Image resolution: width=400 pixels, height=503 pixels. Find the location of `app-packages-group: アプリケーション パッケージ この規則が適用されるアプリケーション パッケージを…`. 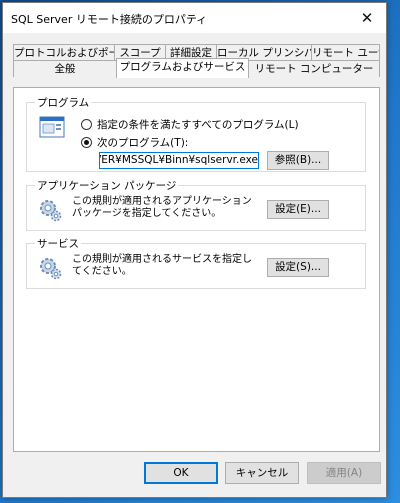

app-packages-group: アプリケーション パッケージ この規則が適用されるアプリケーション パッケージを… is located at coordinates (196, 204).